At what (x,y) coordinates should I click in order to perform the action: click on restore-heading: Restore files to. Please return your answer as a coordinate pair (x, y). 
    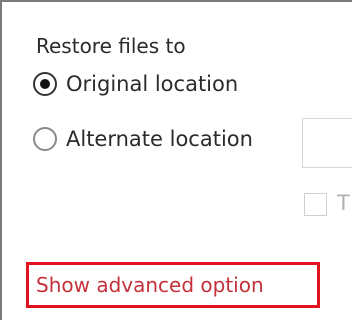
    Looking at the image, I should click on (111, 46).